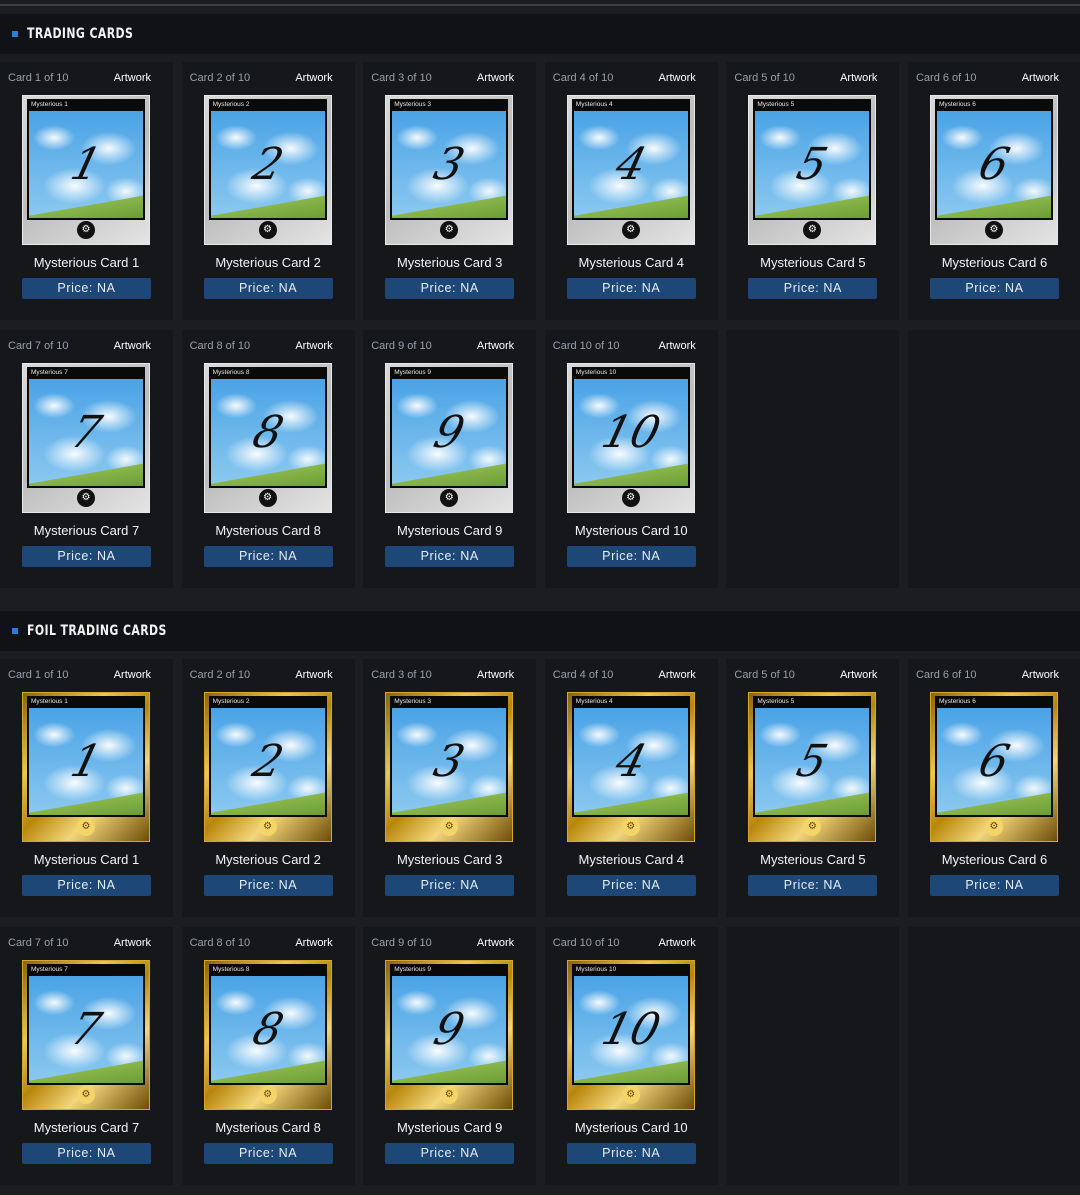  I want to click on card-number: 2, so click(268, 761).